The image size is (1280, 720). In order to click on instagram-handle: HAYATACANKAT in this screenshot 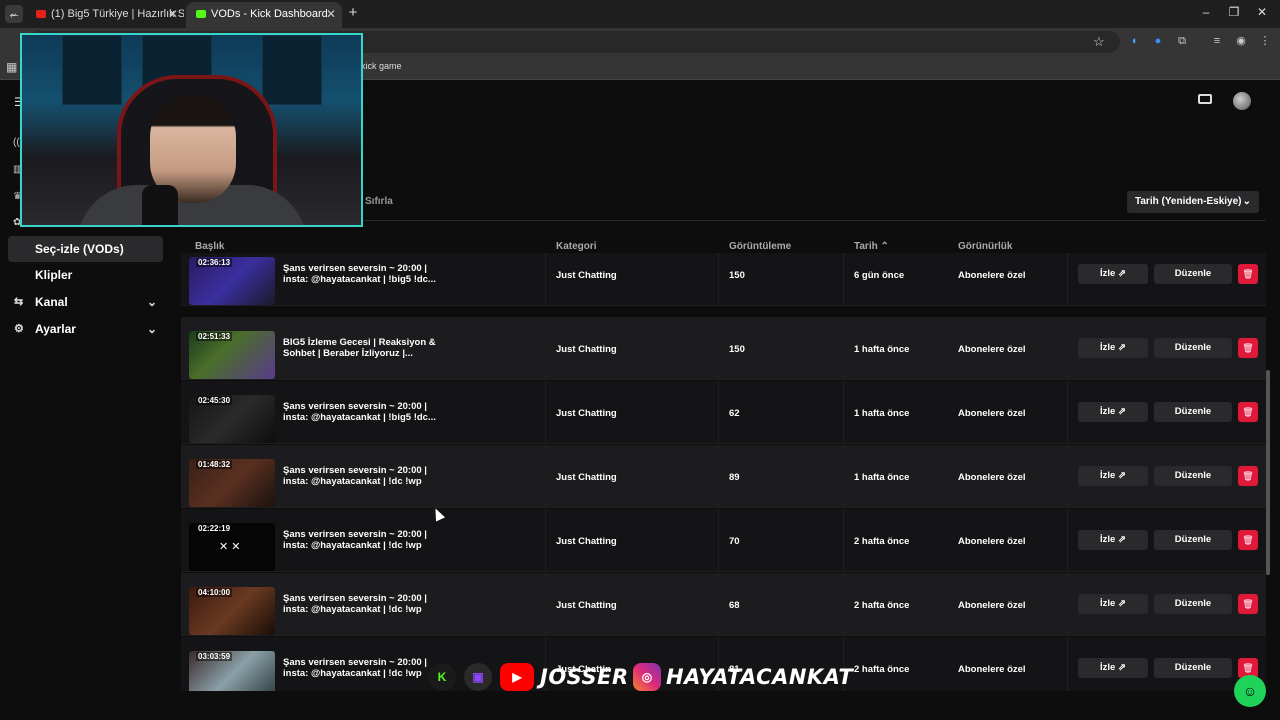, I will do `click(760, 677)`.